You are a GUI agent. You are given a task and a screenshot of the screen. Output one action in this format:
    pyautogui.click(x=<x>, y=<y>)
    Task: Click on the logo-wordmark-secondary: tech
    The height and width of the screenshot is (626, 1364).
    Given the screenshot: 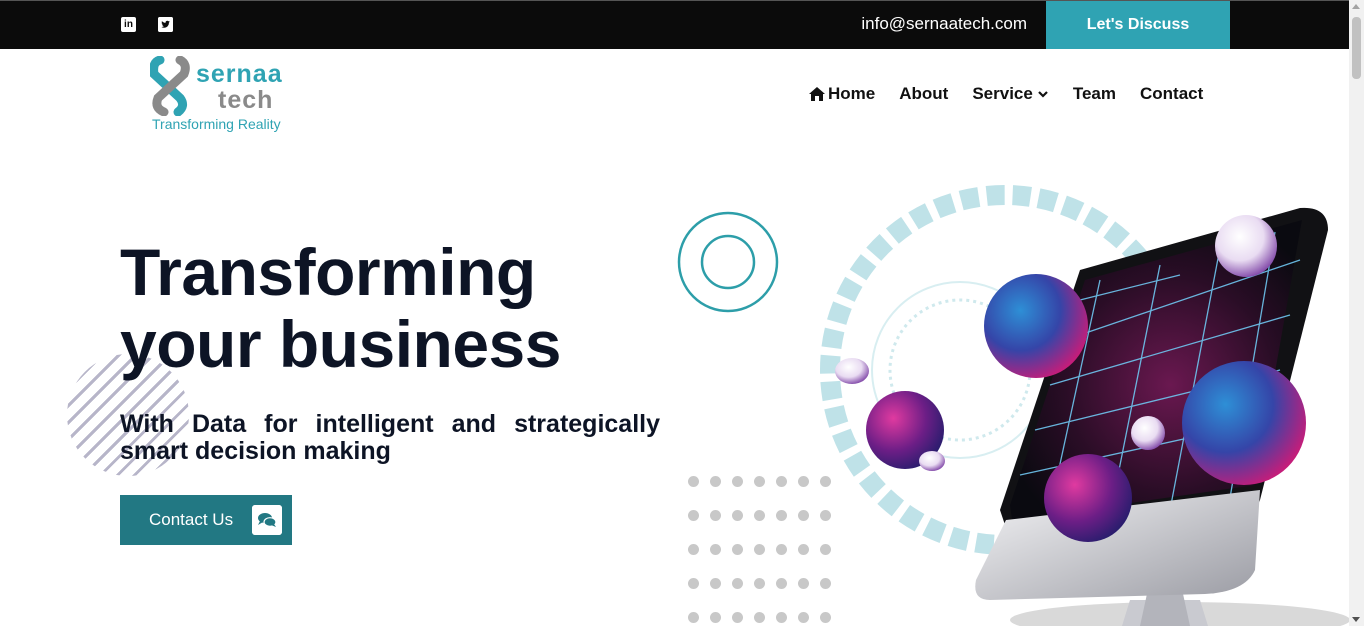 What is the action you would take?
    pyautogui.click(x=246, y=100)
    